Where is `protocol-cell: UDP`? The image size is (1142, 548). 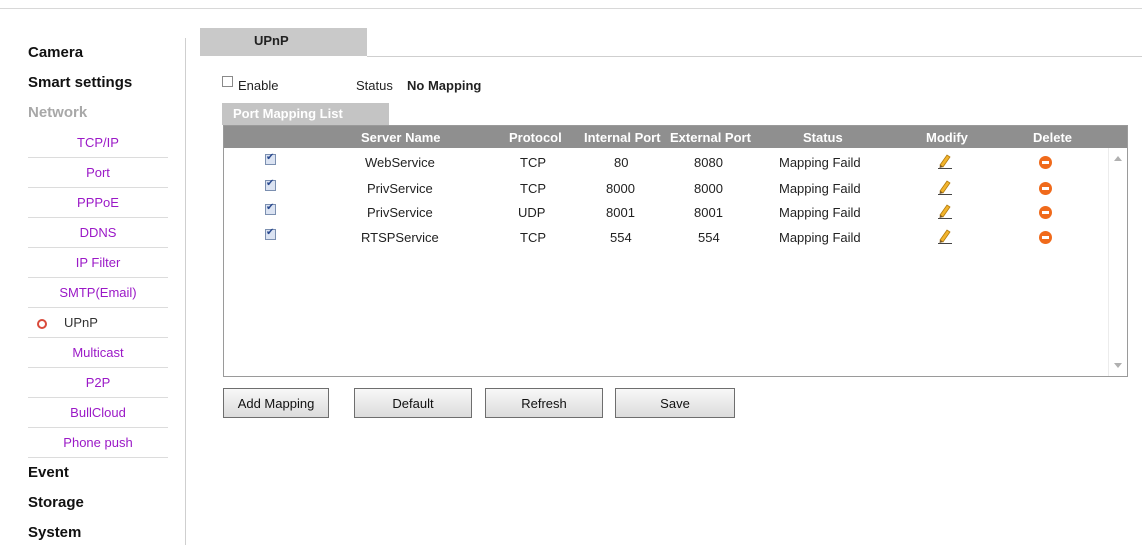 protocol-cell: UDP is located at coordinates (532, 212).